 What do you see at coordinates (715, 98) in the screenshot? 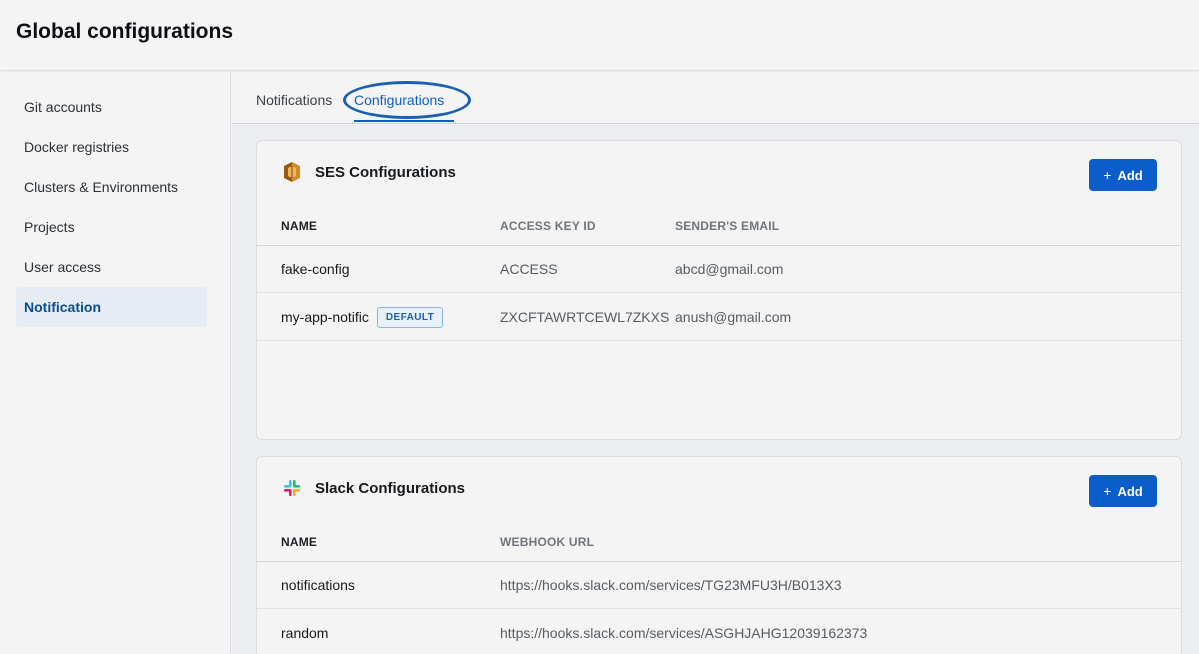
I see `tab-bar: Notifications Configurations` at bounding box center [715, 98].